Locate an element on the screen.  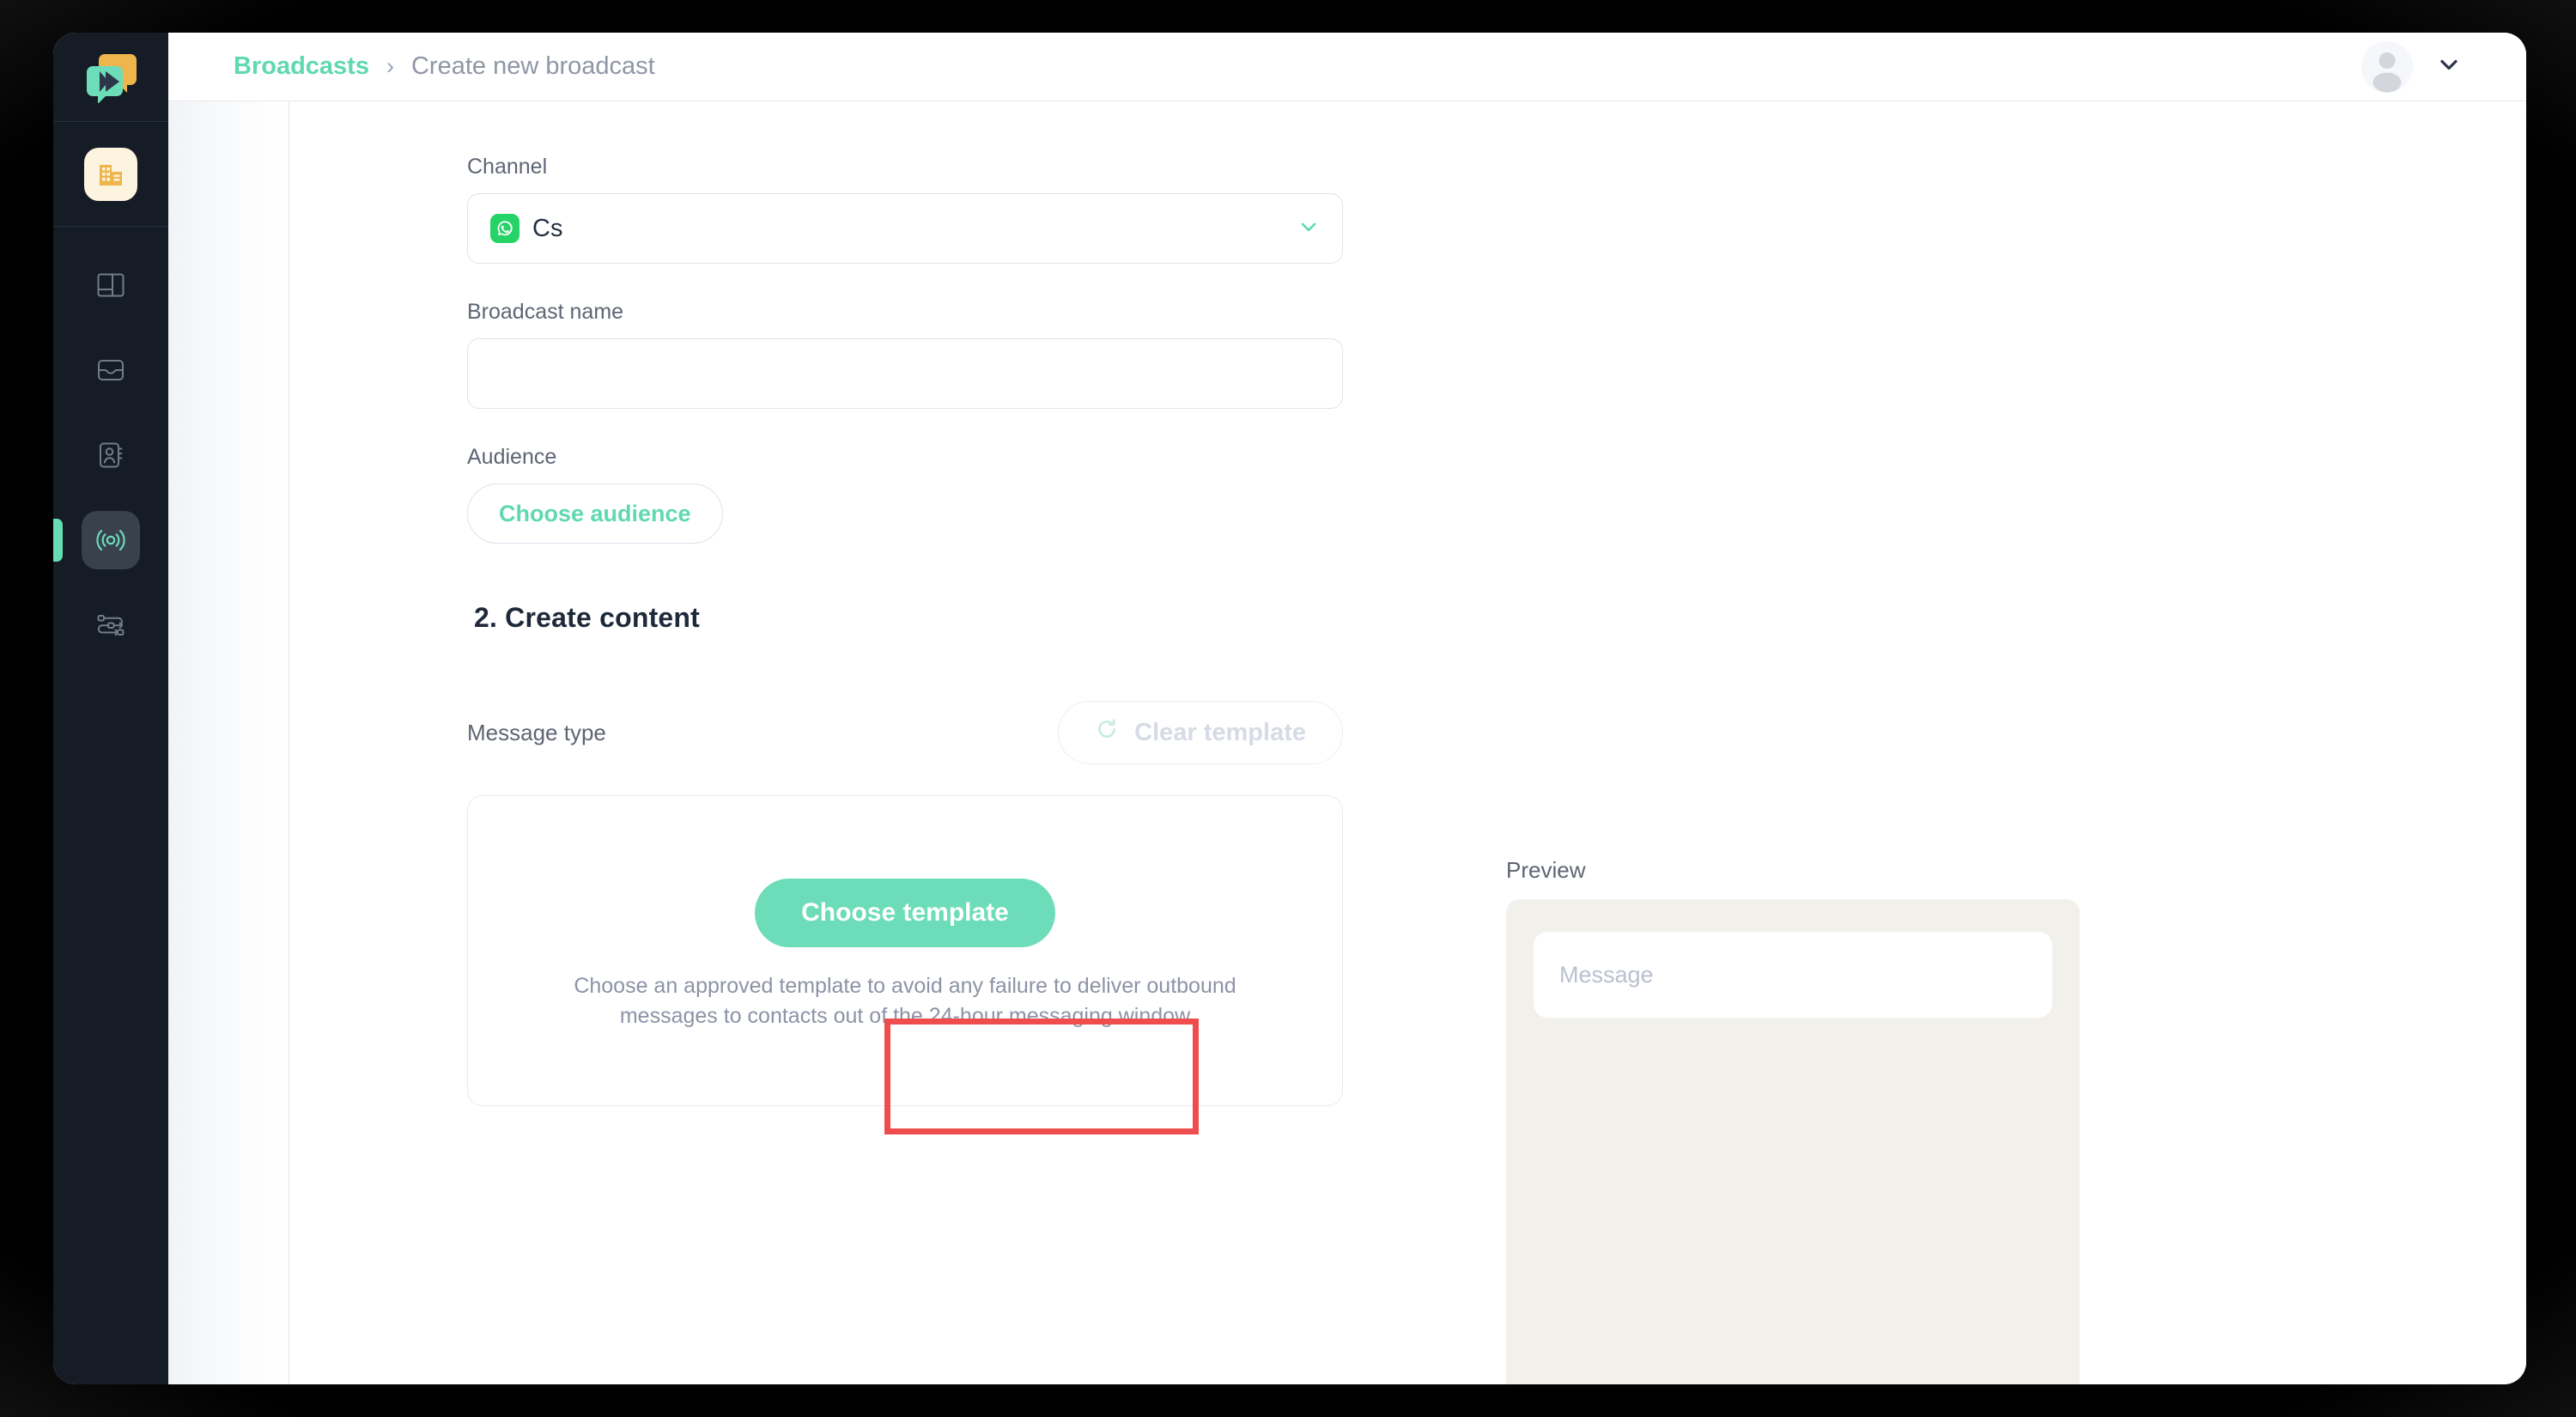
org-switcher is located at coordinates (111, 174).